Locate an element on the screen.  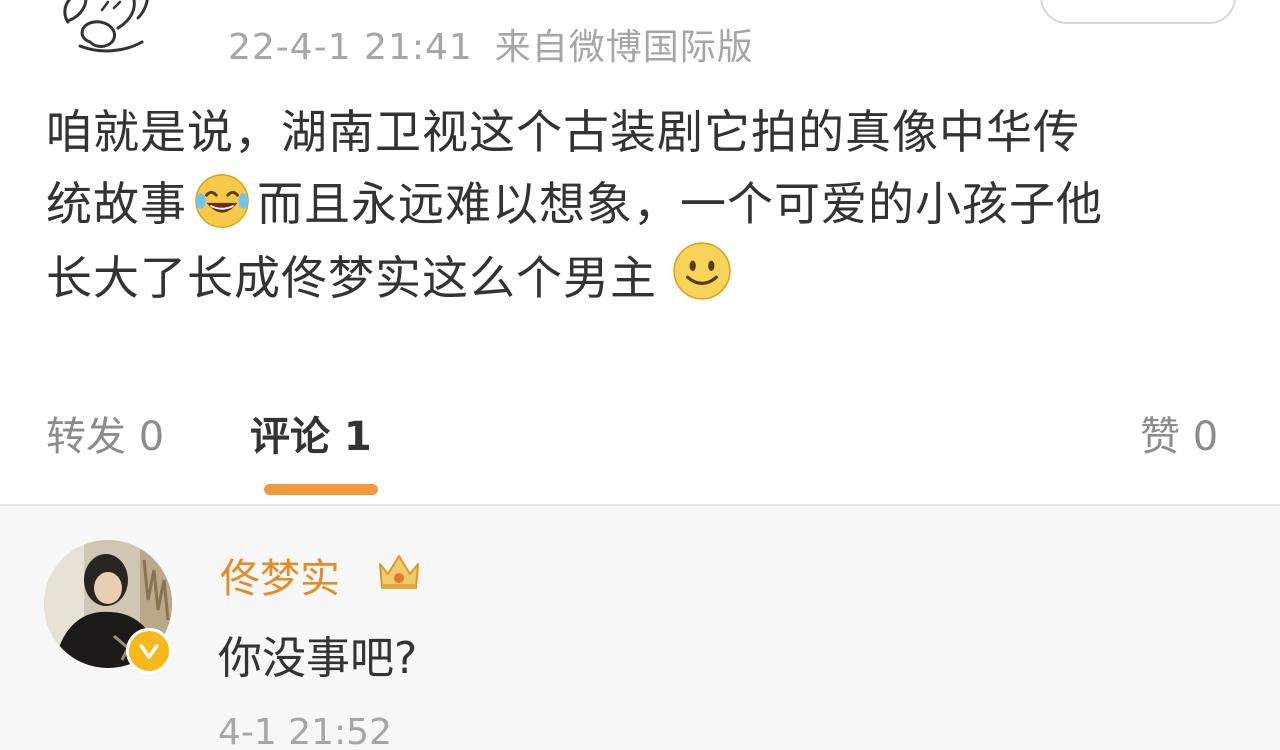
post-body-line: 统故事 而且永远难以想象，一个可爱的小孩子他 is located at coordinates (651, 204).